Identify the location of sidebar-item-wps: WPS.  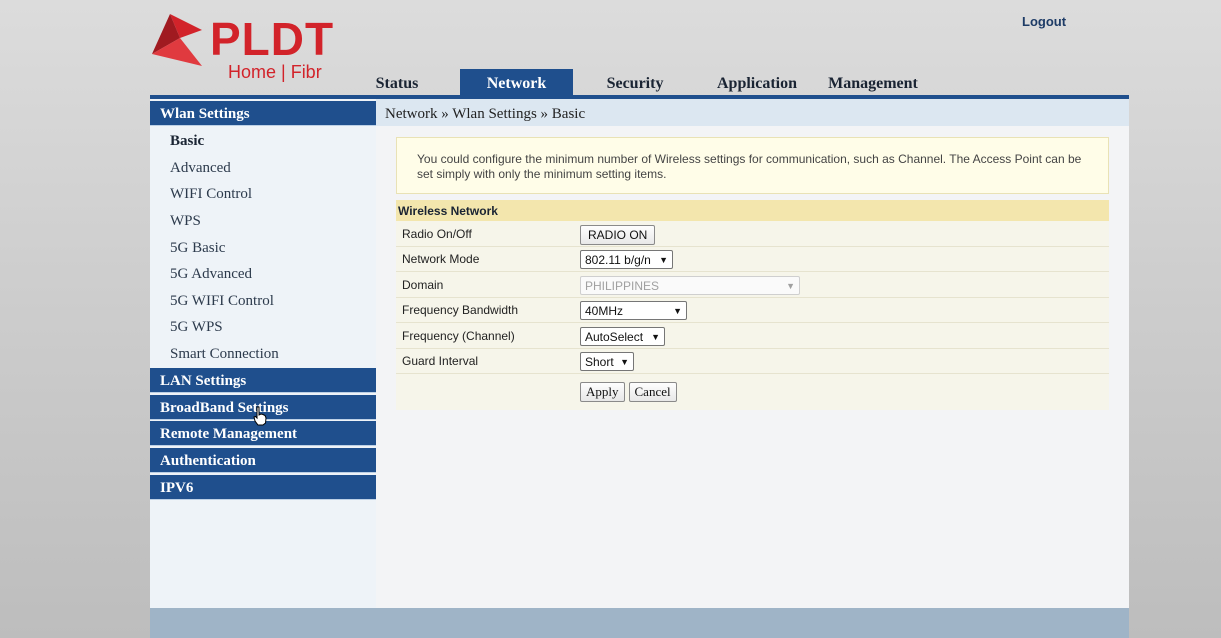
(185, 221).